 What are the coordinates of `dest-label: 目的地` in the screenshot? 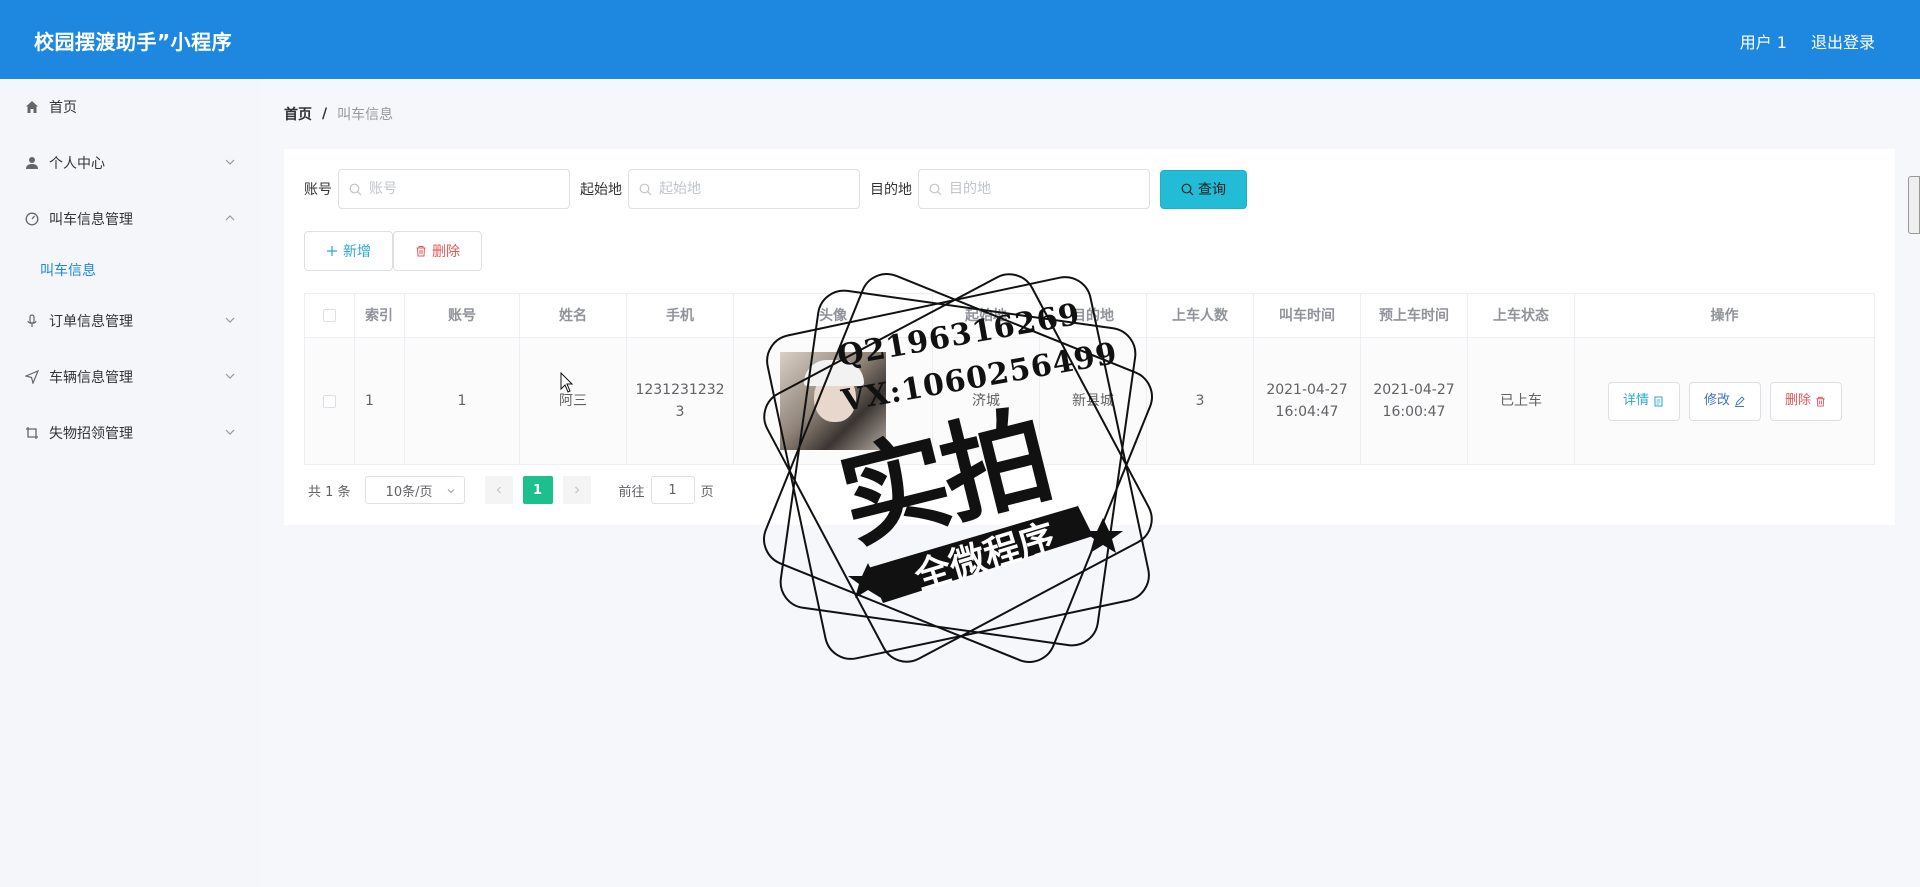 It's located at (891, 190).